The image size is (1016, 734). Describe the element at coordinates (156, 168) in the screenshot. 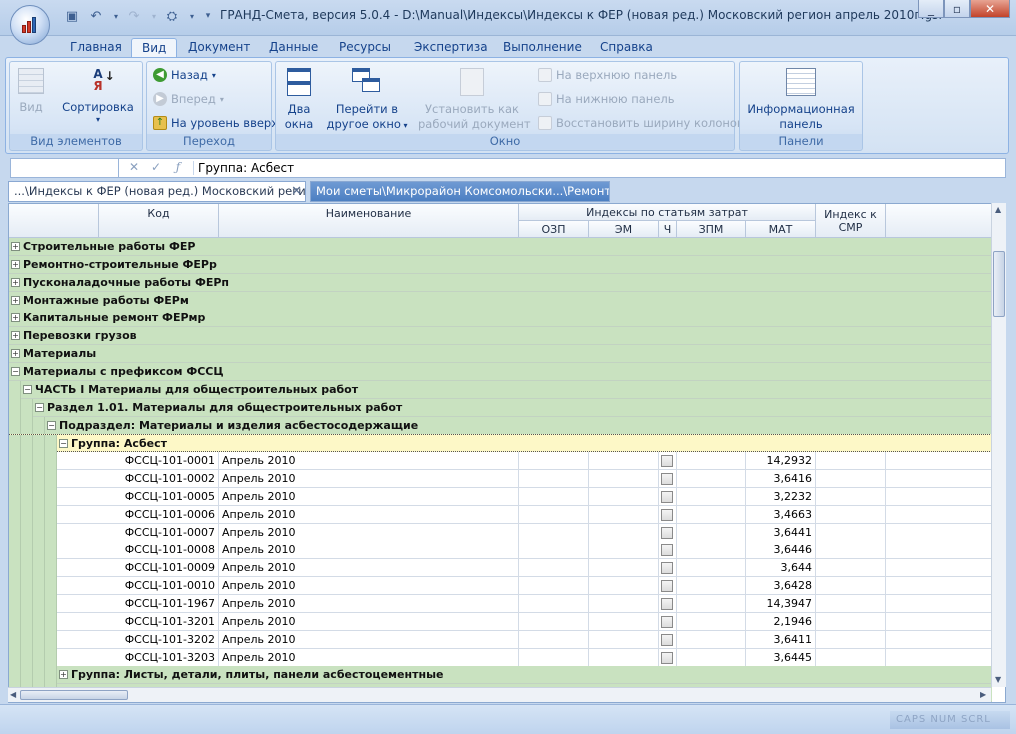

I see `confirm-icon: ✓` at that location.